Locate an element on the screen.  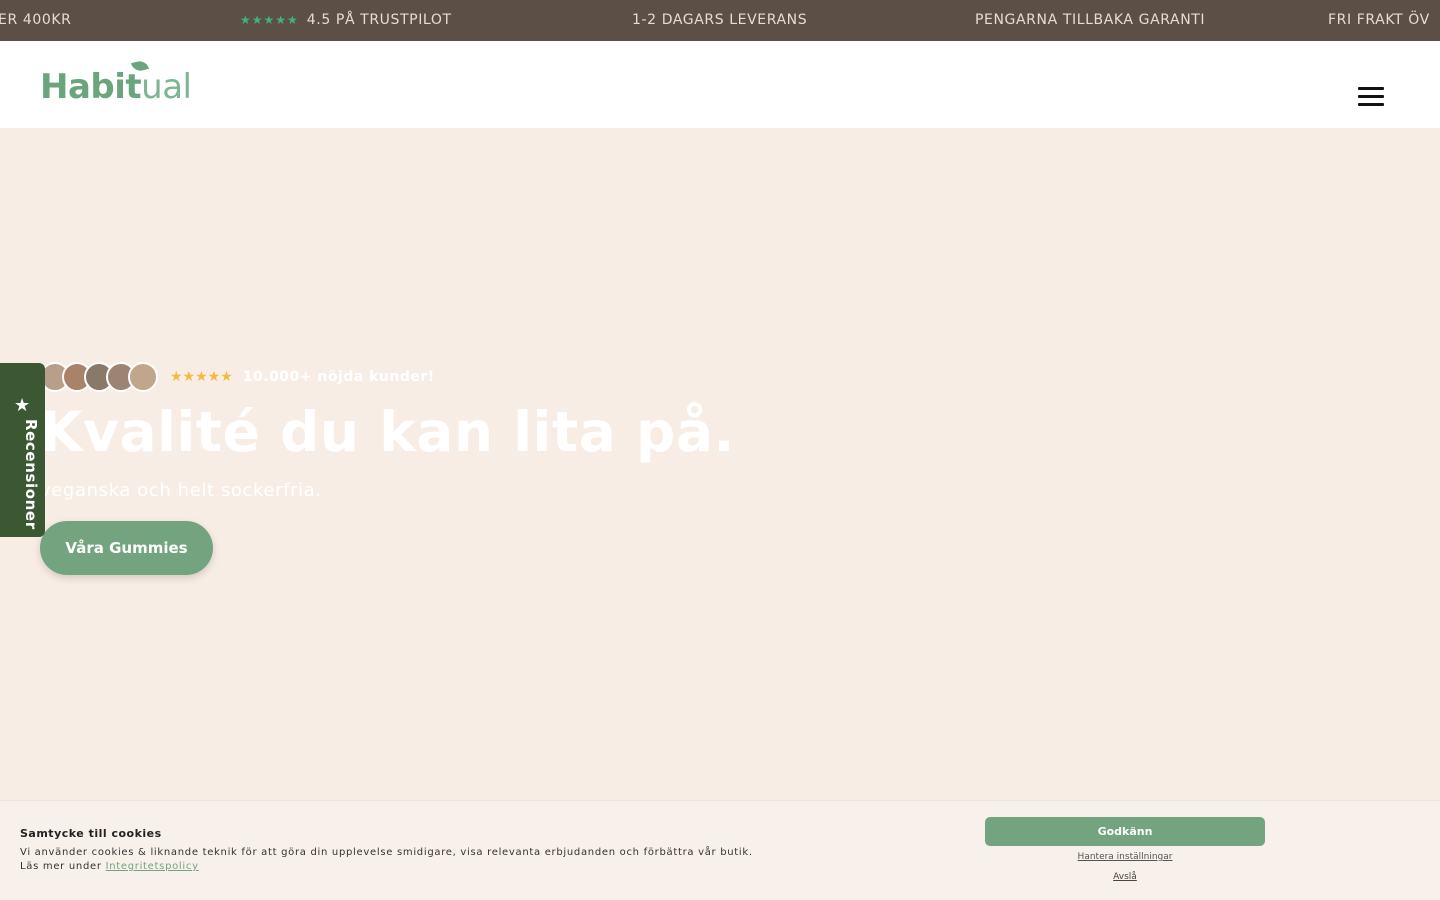
ticker-item-delivery: 1-2 DAGARS LEVERANS is located at coordinates (720, 20).